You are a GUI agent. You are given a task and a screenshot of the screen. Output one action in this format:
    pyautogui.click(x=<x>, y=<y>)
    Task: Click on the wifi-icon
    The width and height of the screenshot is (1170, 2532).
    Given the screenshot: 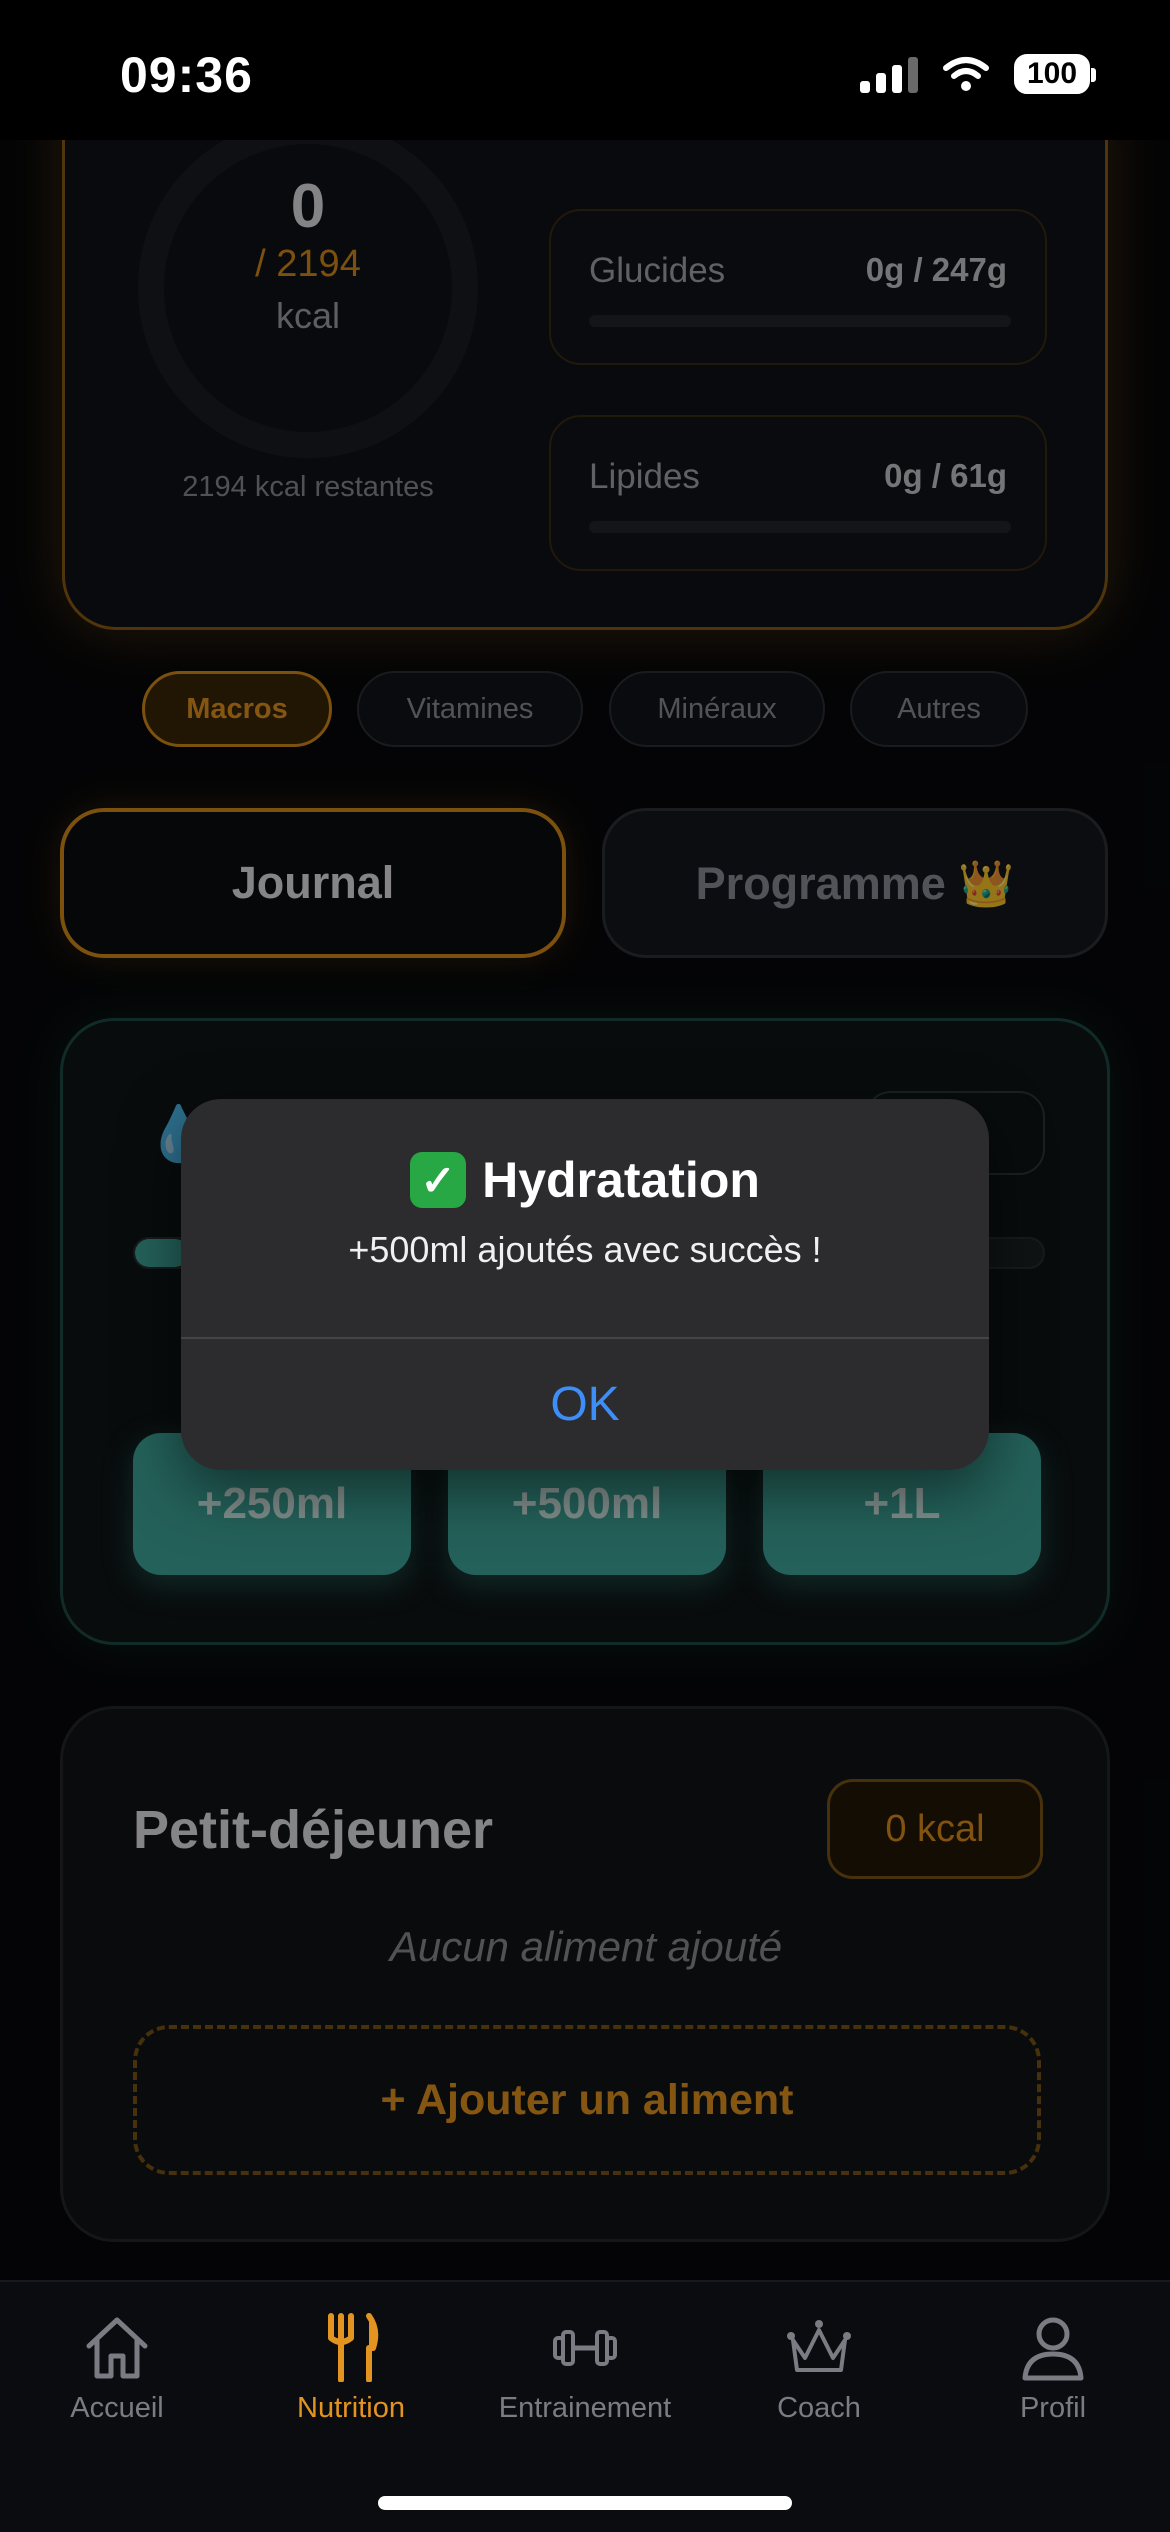 What is the action you would take?
    pyautogui.click(x=966, y=74)
    